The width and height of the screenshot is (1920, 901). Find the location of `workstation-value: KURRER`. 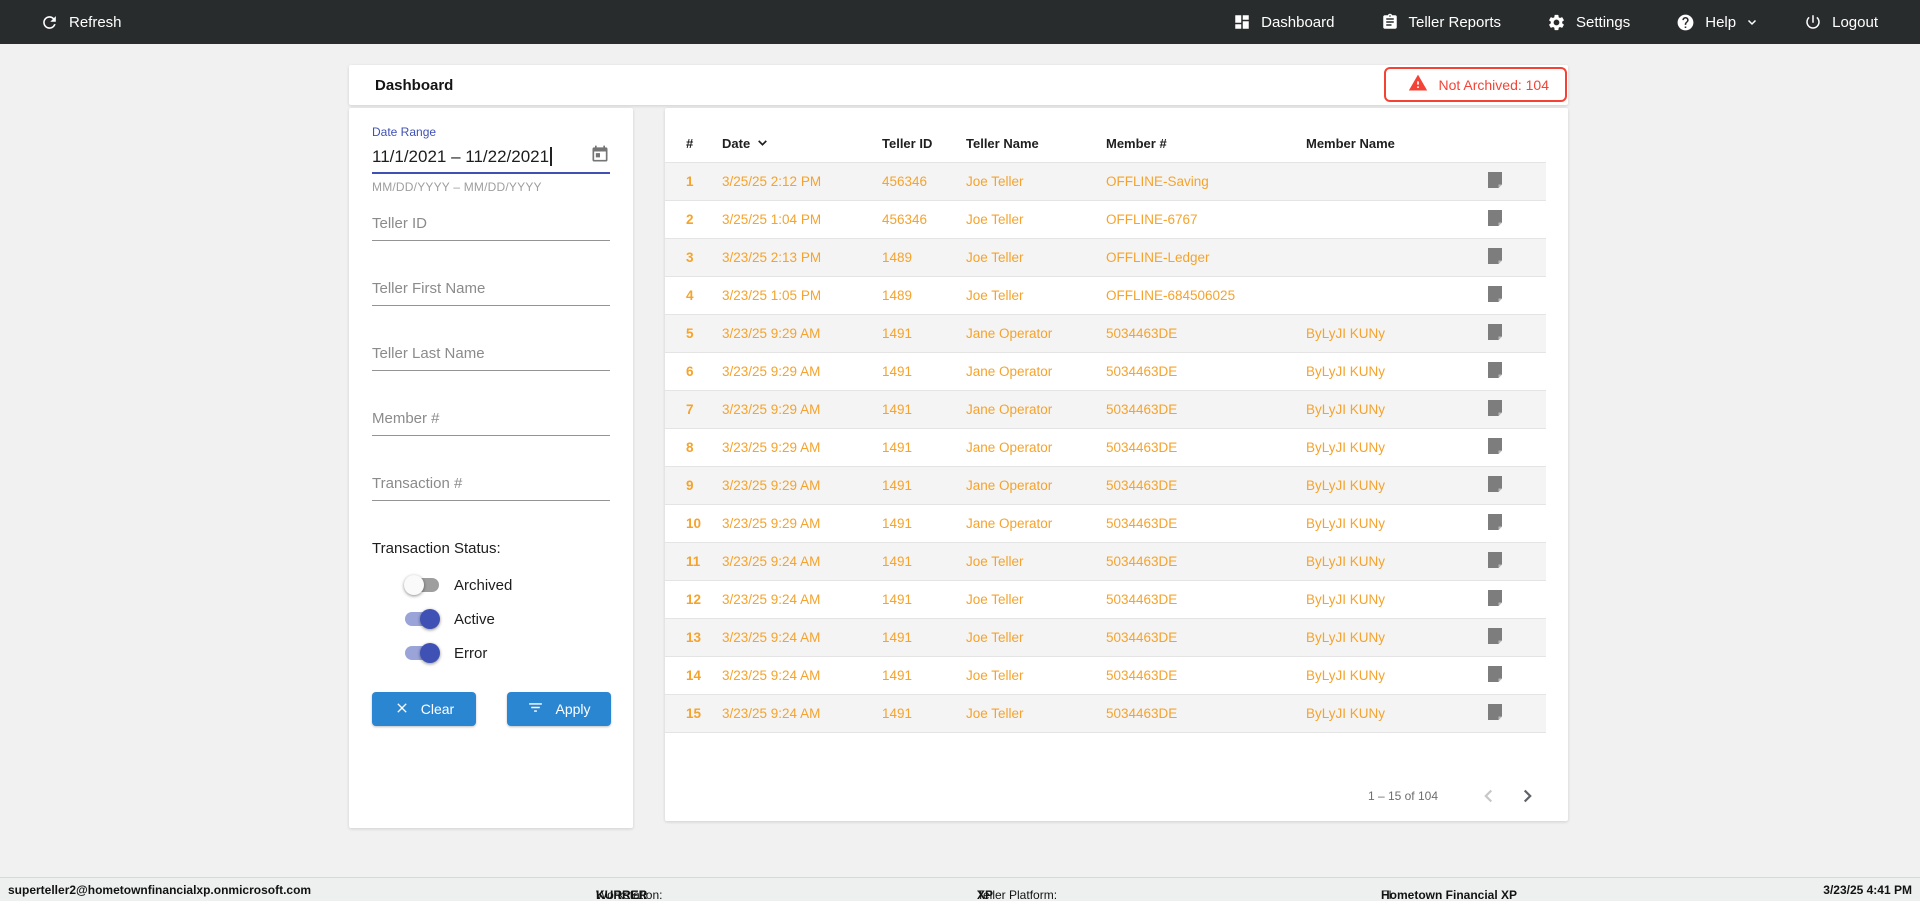

workstation-value: KURRER is located at coordinates (622, 894).